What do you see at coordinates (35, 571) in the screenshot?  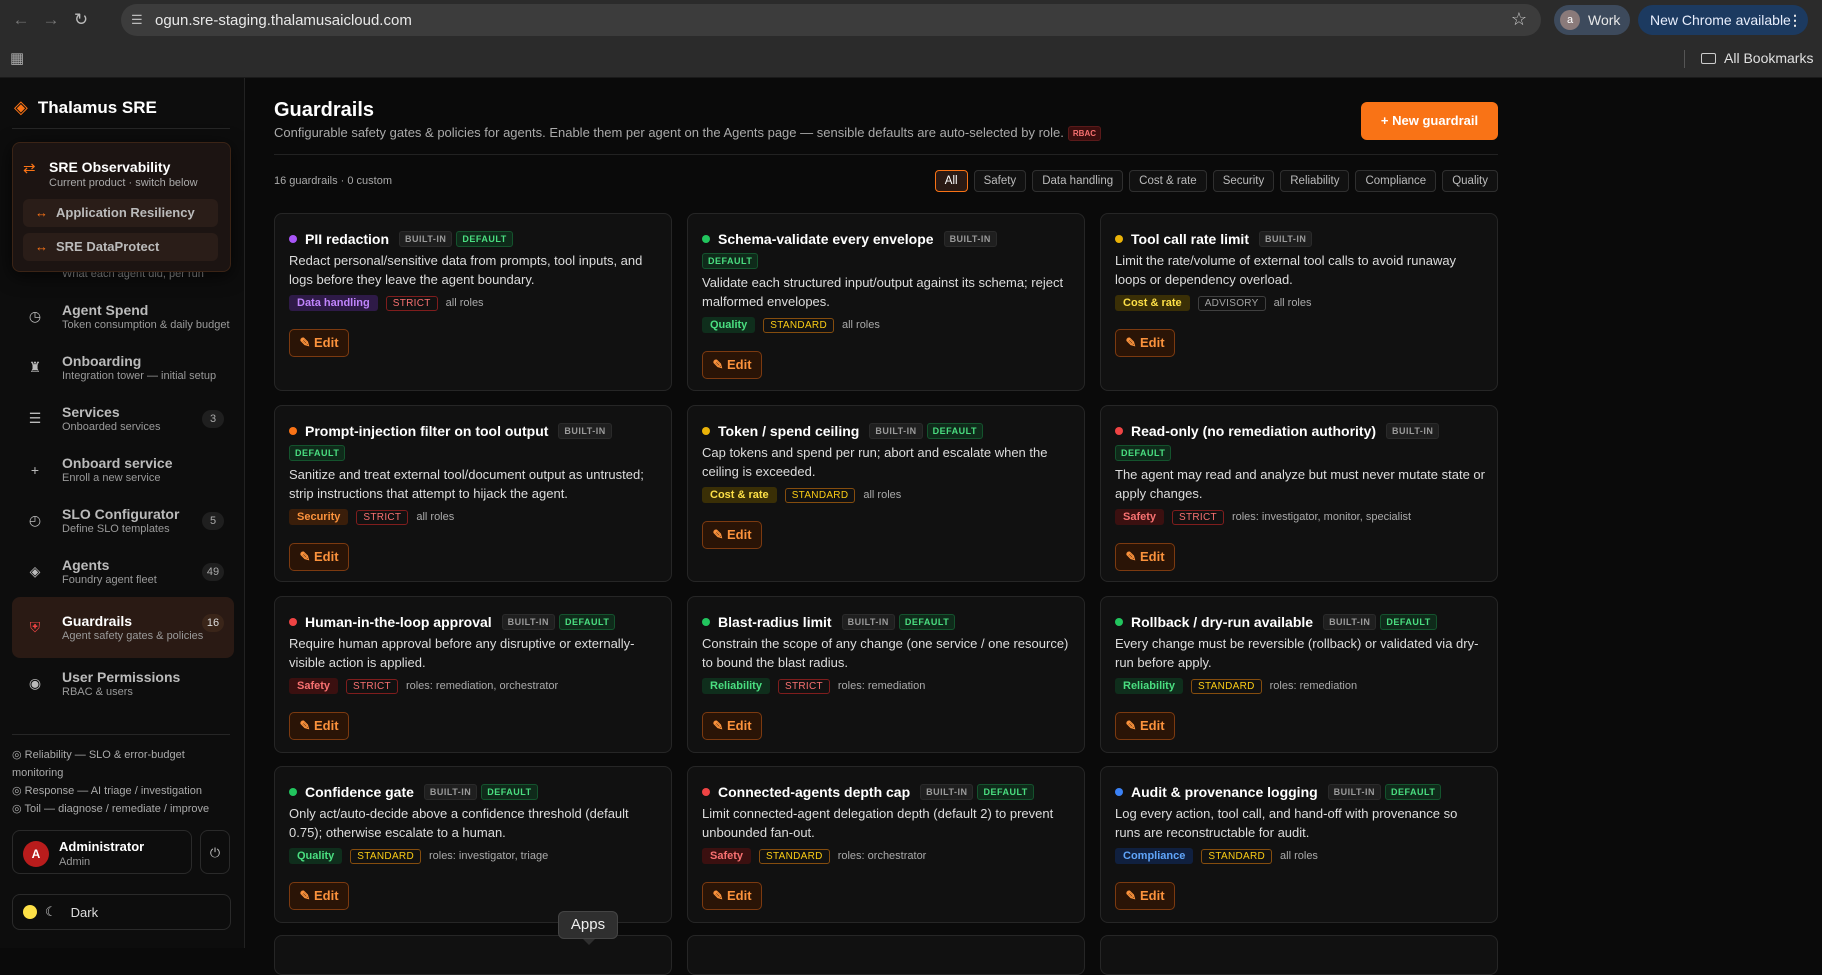 I see `diamond-icon: ◈` at bounding box center [35, 571].